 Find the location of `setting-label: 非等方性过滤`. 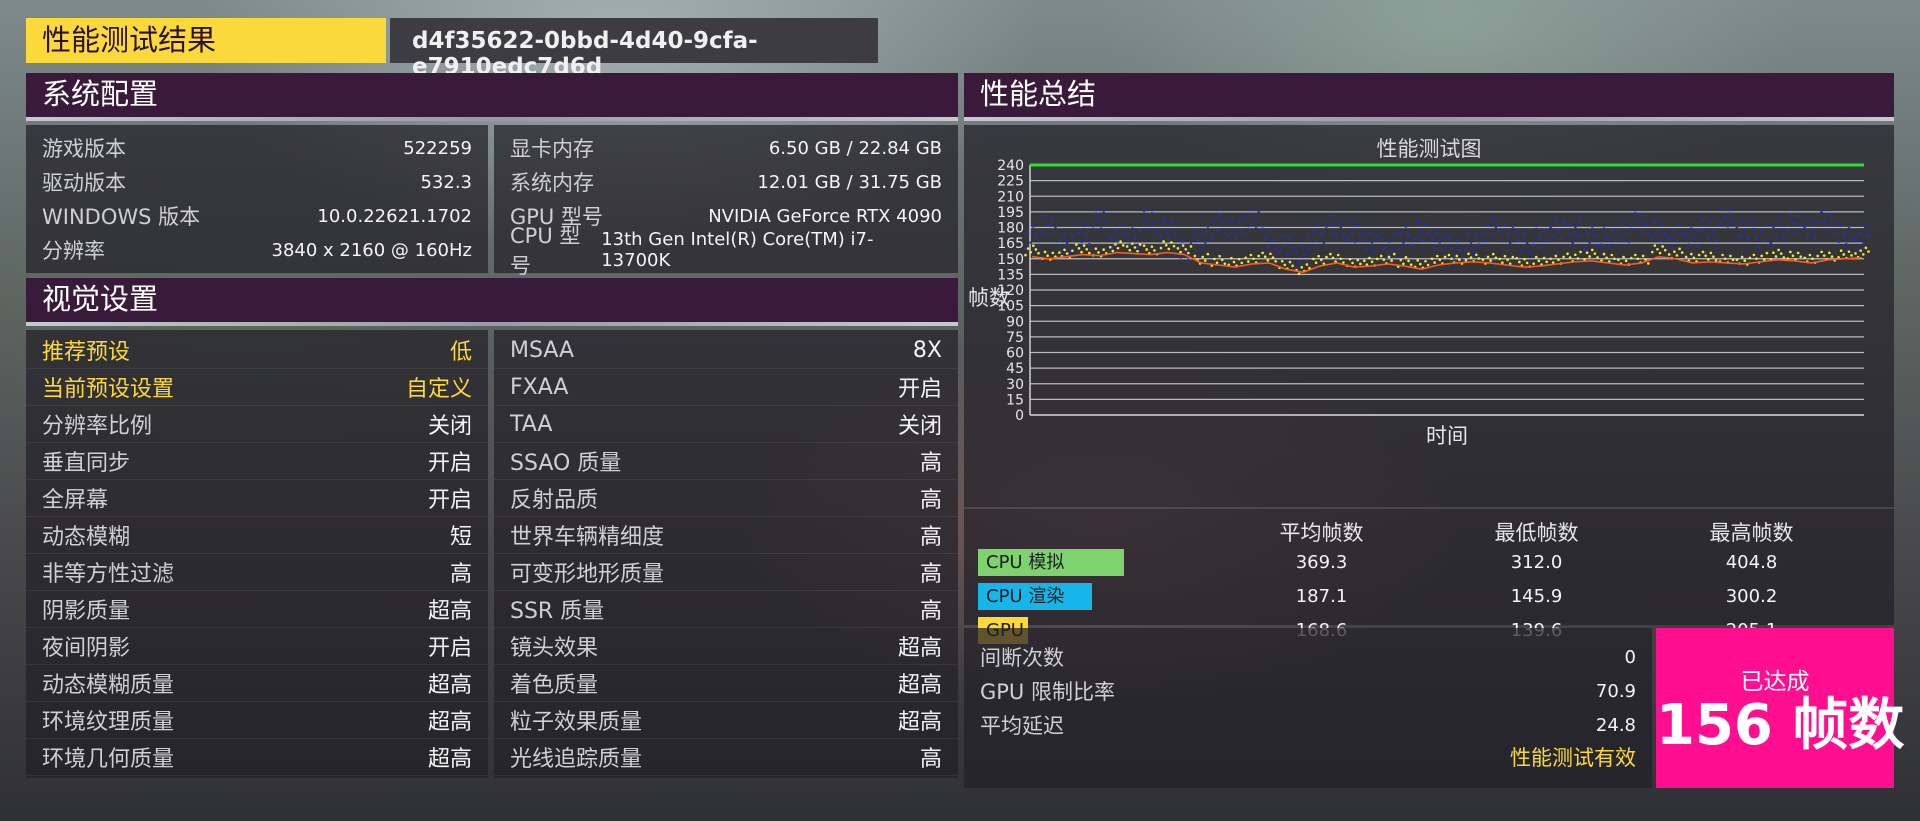

setting-label: 非等方性过滤 is located at coordinates (108, 574).